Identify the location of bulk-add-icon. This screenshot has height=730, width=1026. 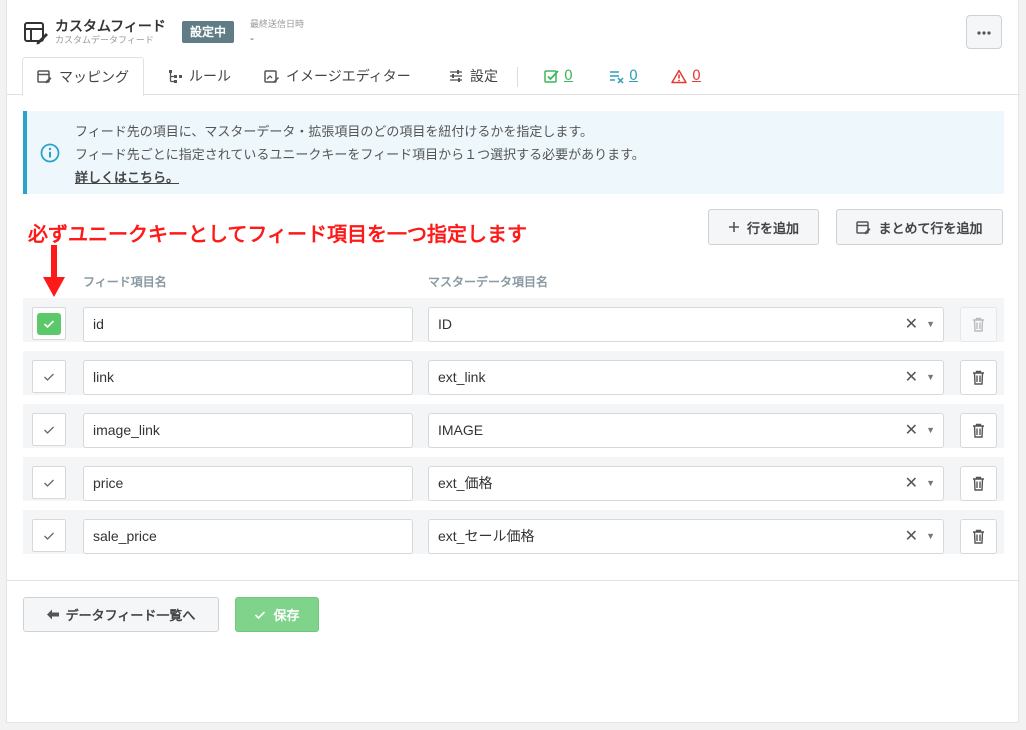
(863, 227).